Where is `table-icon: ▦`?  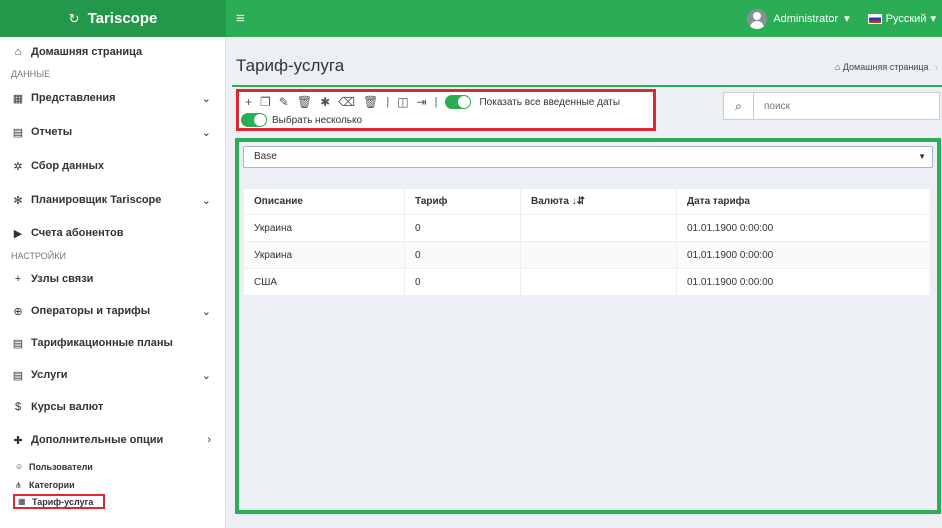 table-icon: ▦ is located at coordinates (18, 98).